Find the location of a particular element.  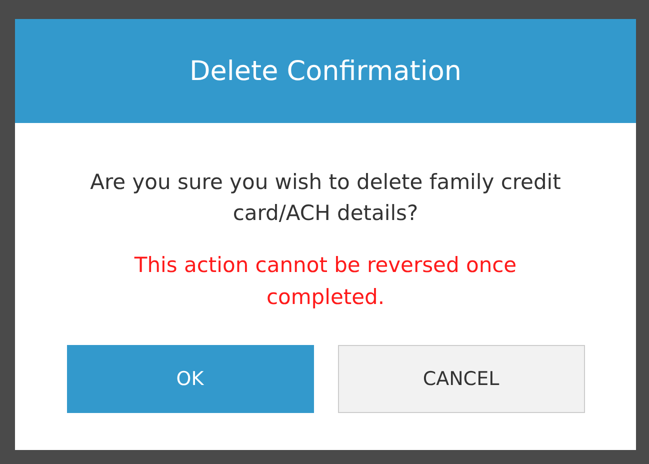

warning-message: This action cannot be reversed once completed. is located at coordinates (325, 281).